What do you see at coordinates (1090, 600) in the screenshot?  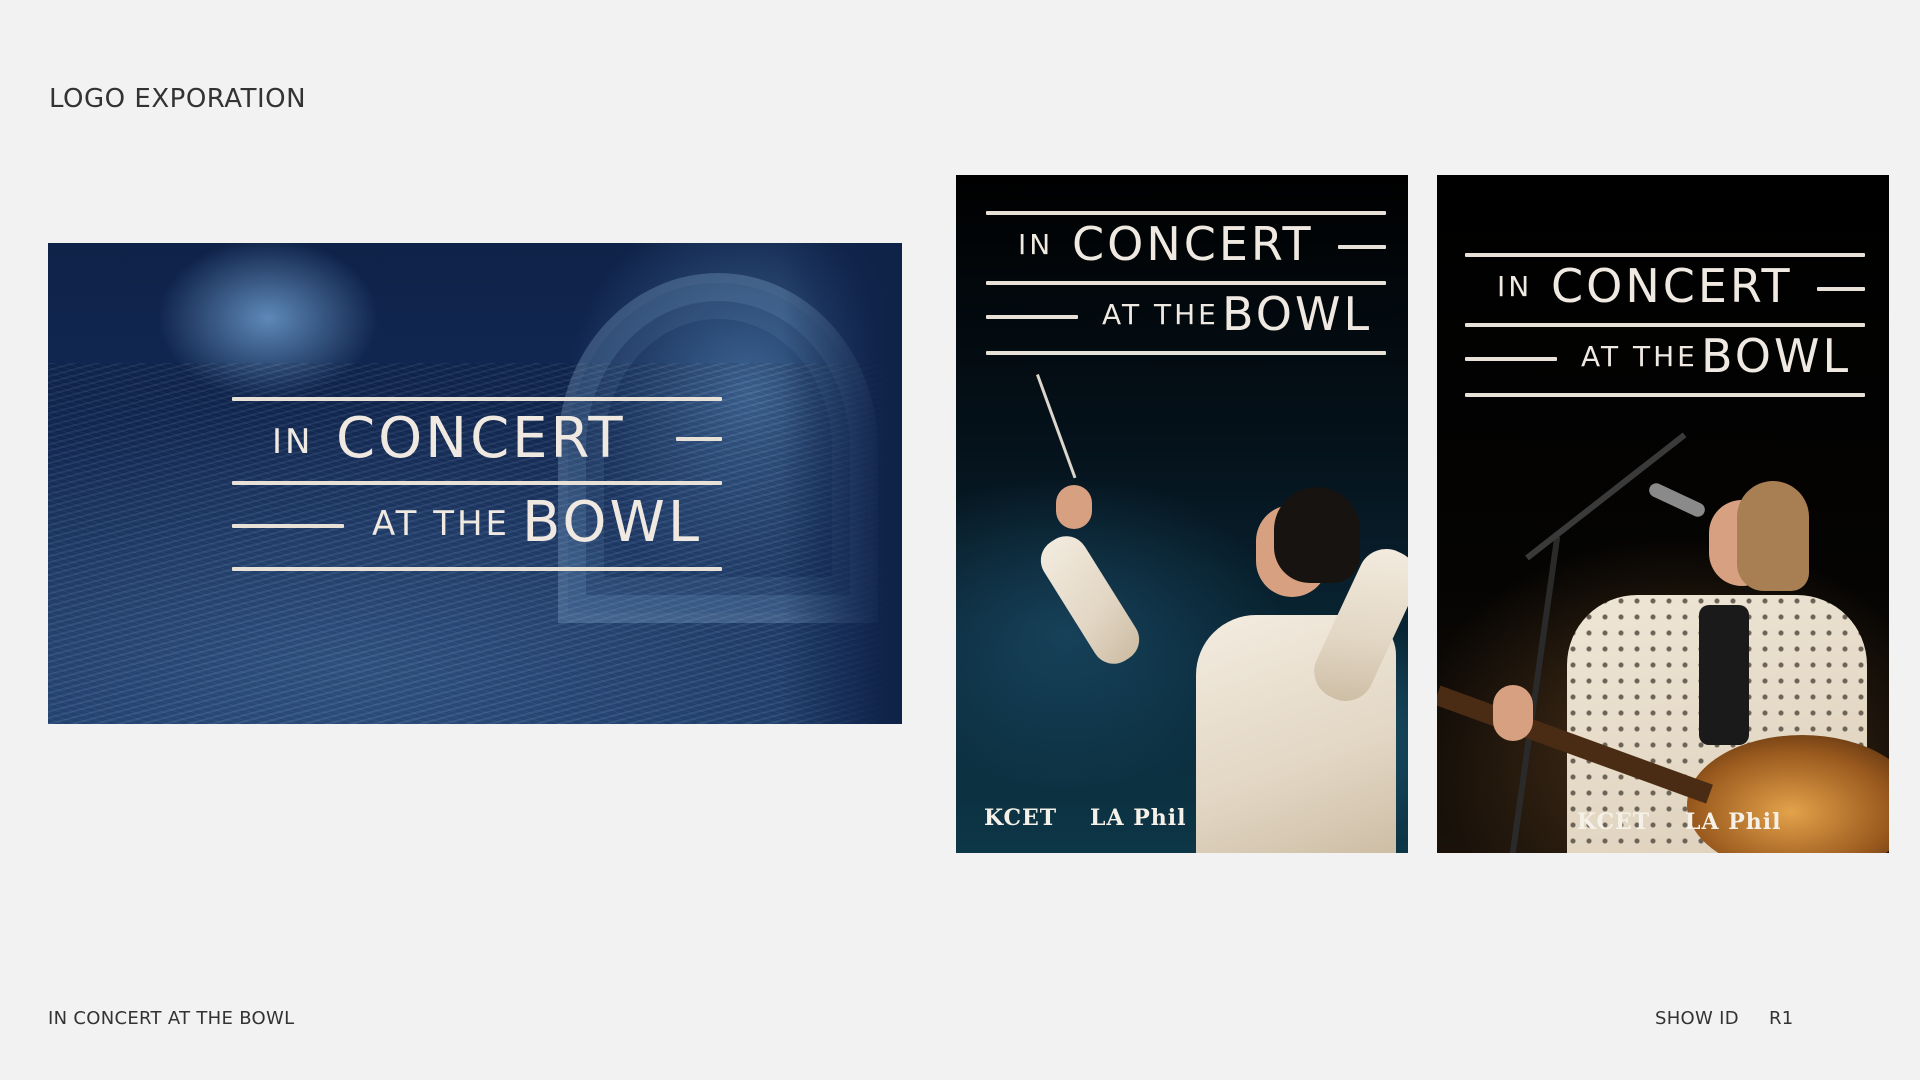 I see `conductor-raised-arm` at bounding box center [1090, 600].